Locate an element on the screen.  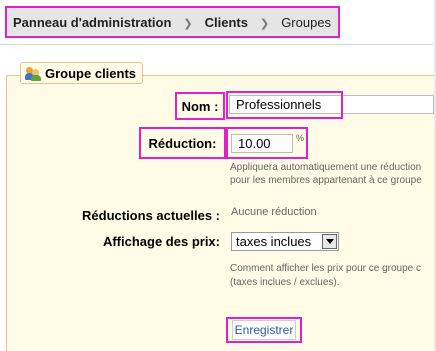
save-button-highlight: Enregistrer is located at coordinates (264, 330).